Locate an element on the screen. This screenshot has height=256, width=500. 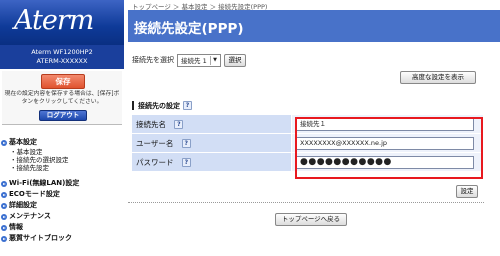
nav-eco: ECOモード設定 is located at coordinates (62, 194).